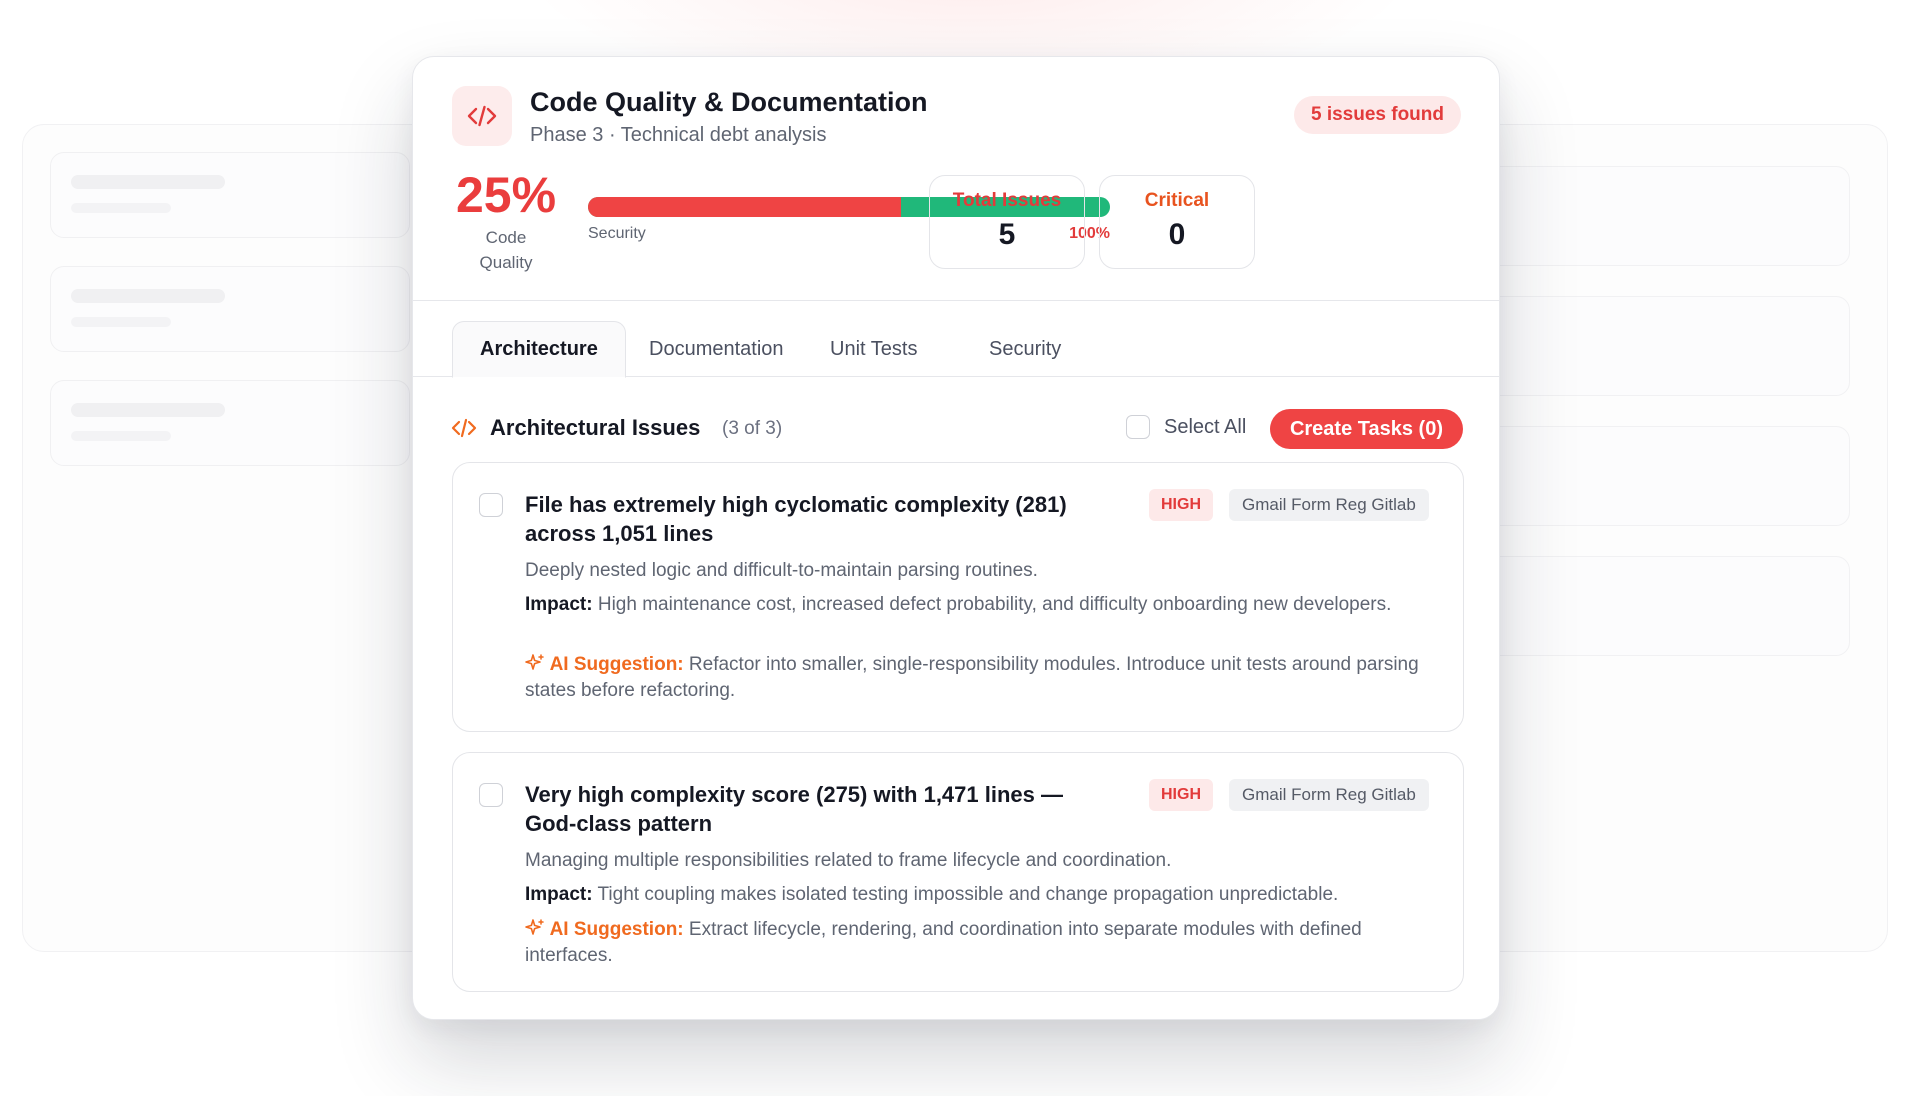 This screenshot has width=1920, height=1096. What do you see at coordinates (873, 349) in the screenshot?
I see `tab-unit-tests: Unit Tests` at bounding box center [873, 349].